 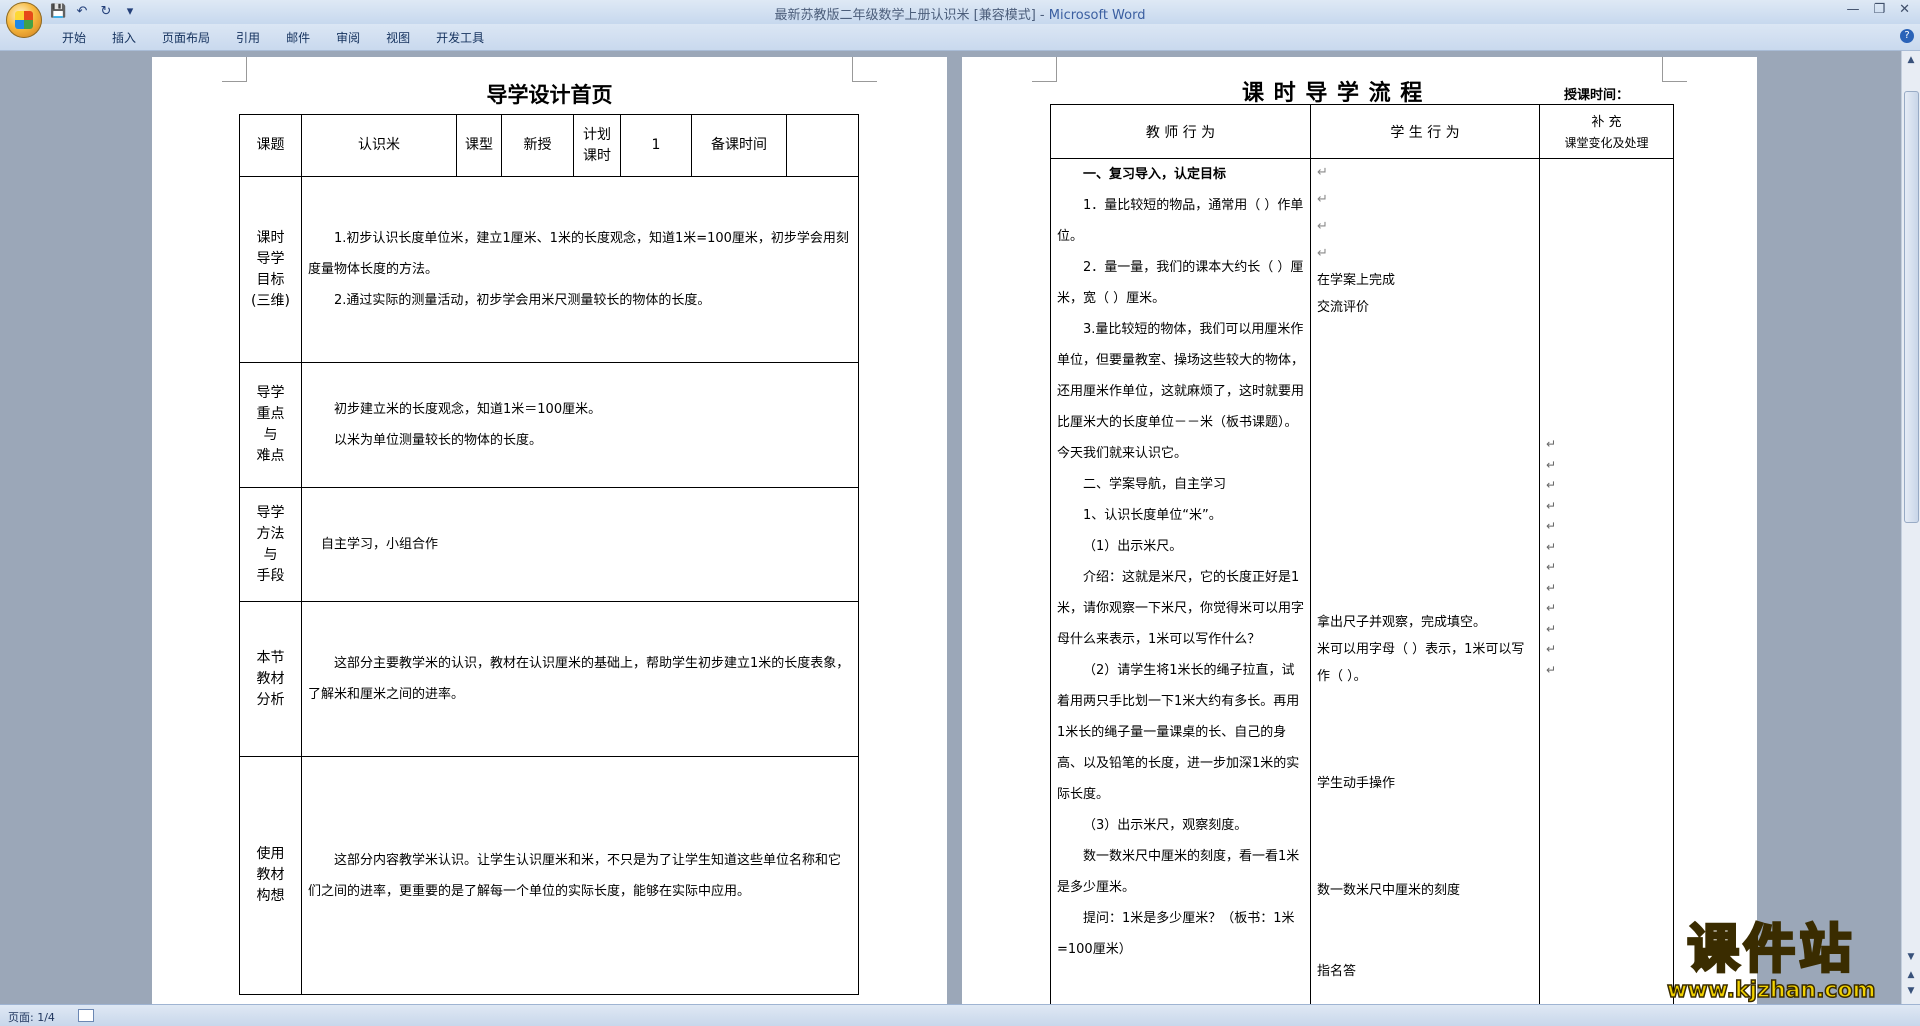 What do you see at coordinates (74, 37) in the screenshot?
I see `tab-home: 开始` at bounding box center [74, 37].